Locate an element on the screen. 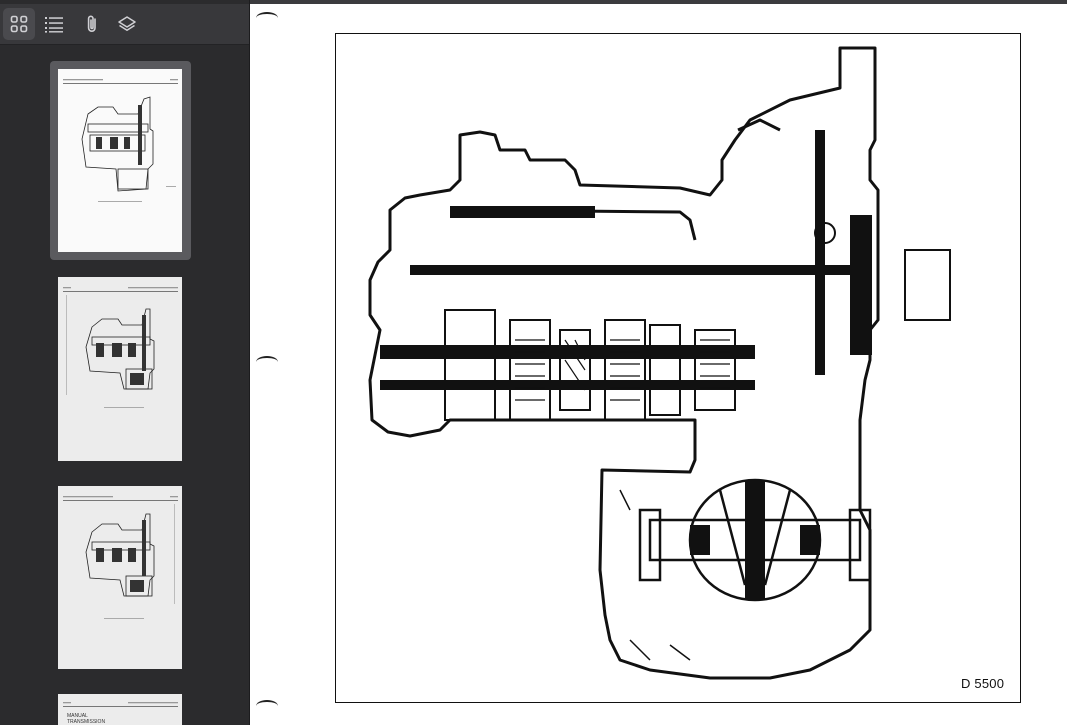 The image size is (1067, 725). figure-label: D 5500 is located at coordinates (983, 683).